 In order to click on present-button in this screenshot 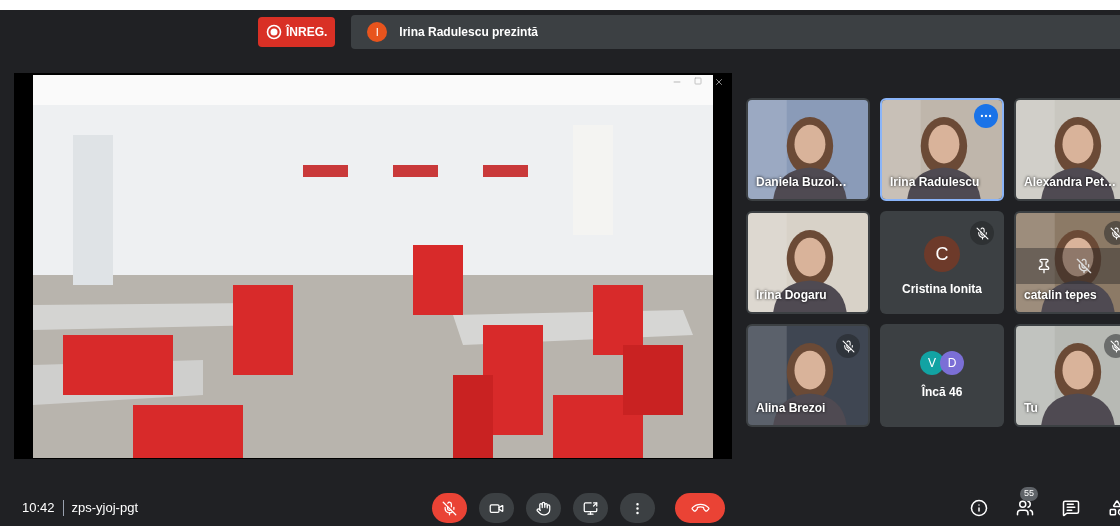, I will do `click(590, 508)`.